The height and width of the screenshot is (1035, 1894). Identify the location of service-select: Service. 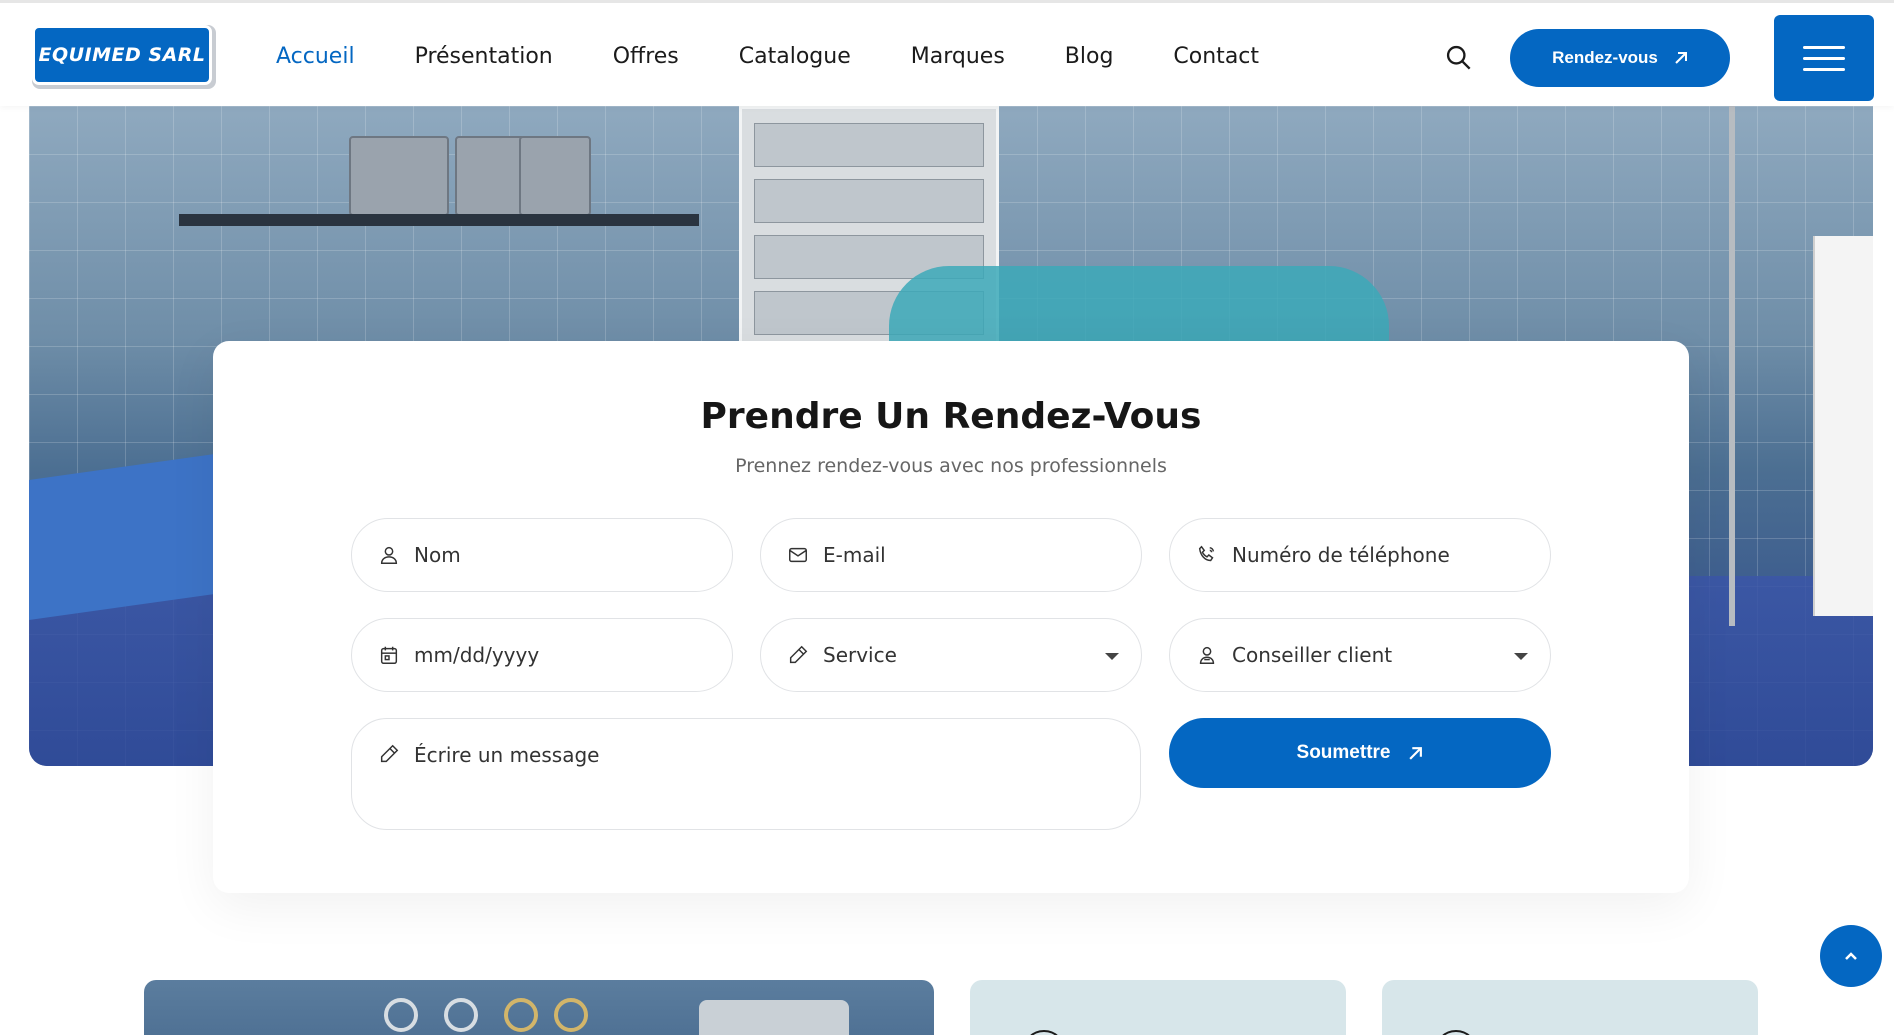
(951, 655).